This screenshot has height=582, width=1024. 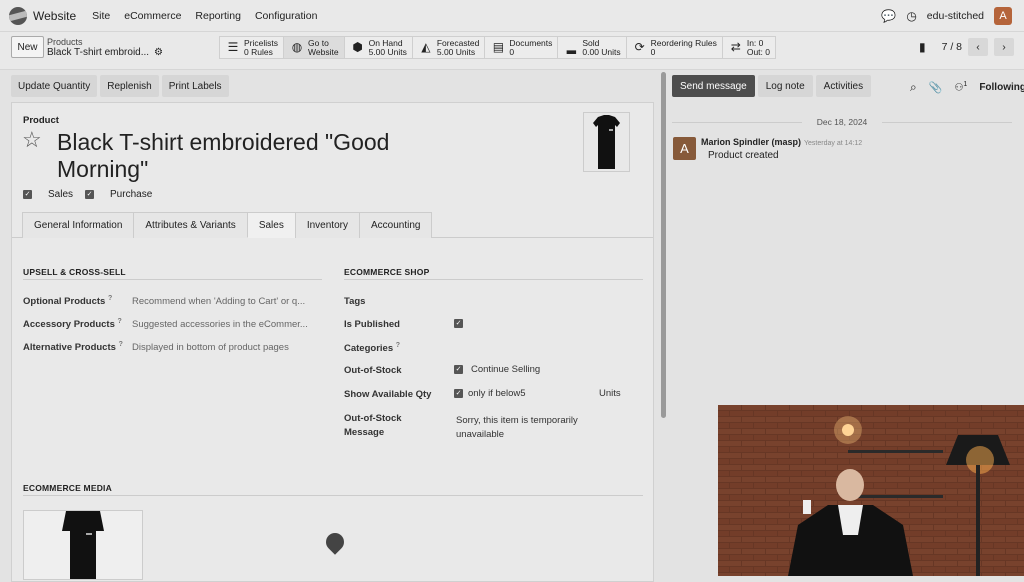 What do you see at coordinates (65, 42) in the screenshot?
I see `breadcrumb-parent: Products` at bounding box center [65, 42].